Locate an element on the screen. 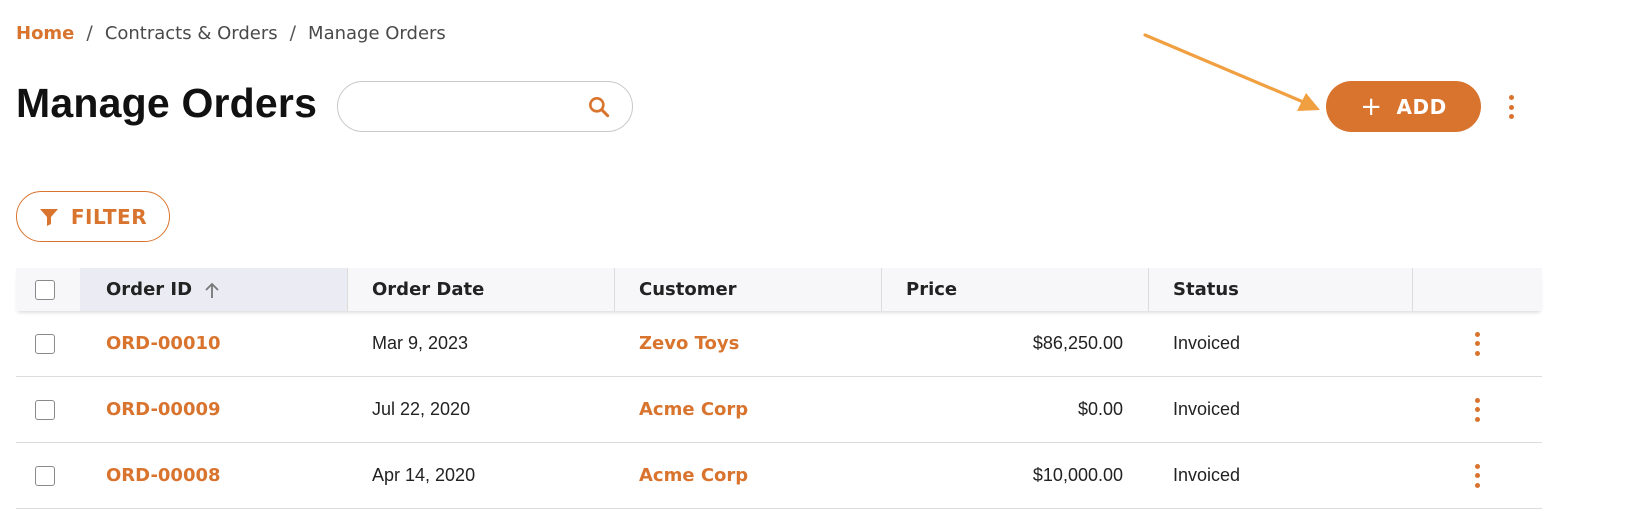 This screenshot has width=1628, height=532. breadcrumb-home-link: Home is located at coordinates (45, 33).